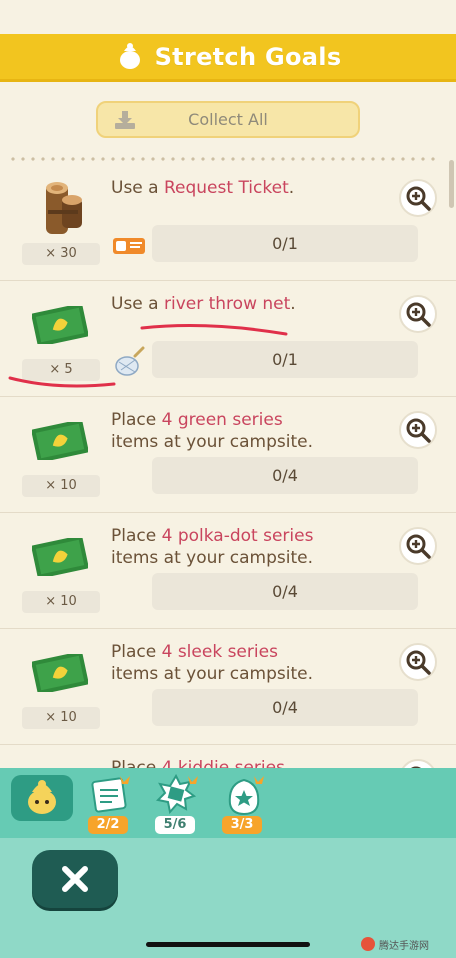  I want to click on goal-highlight: Request Ticket, so click(226, 188).